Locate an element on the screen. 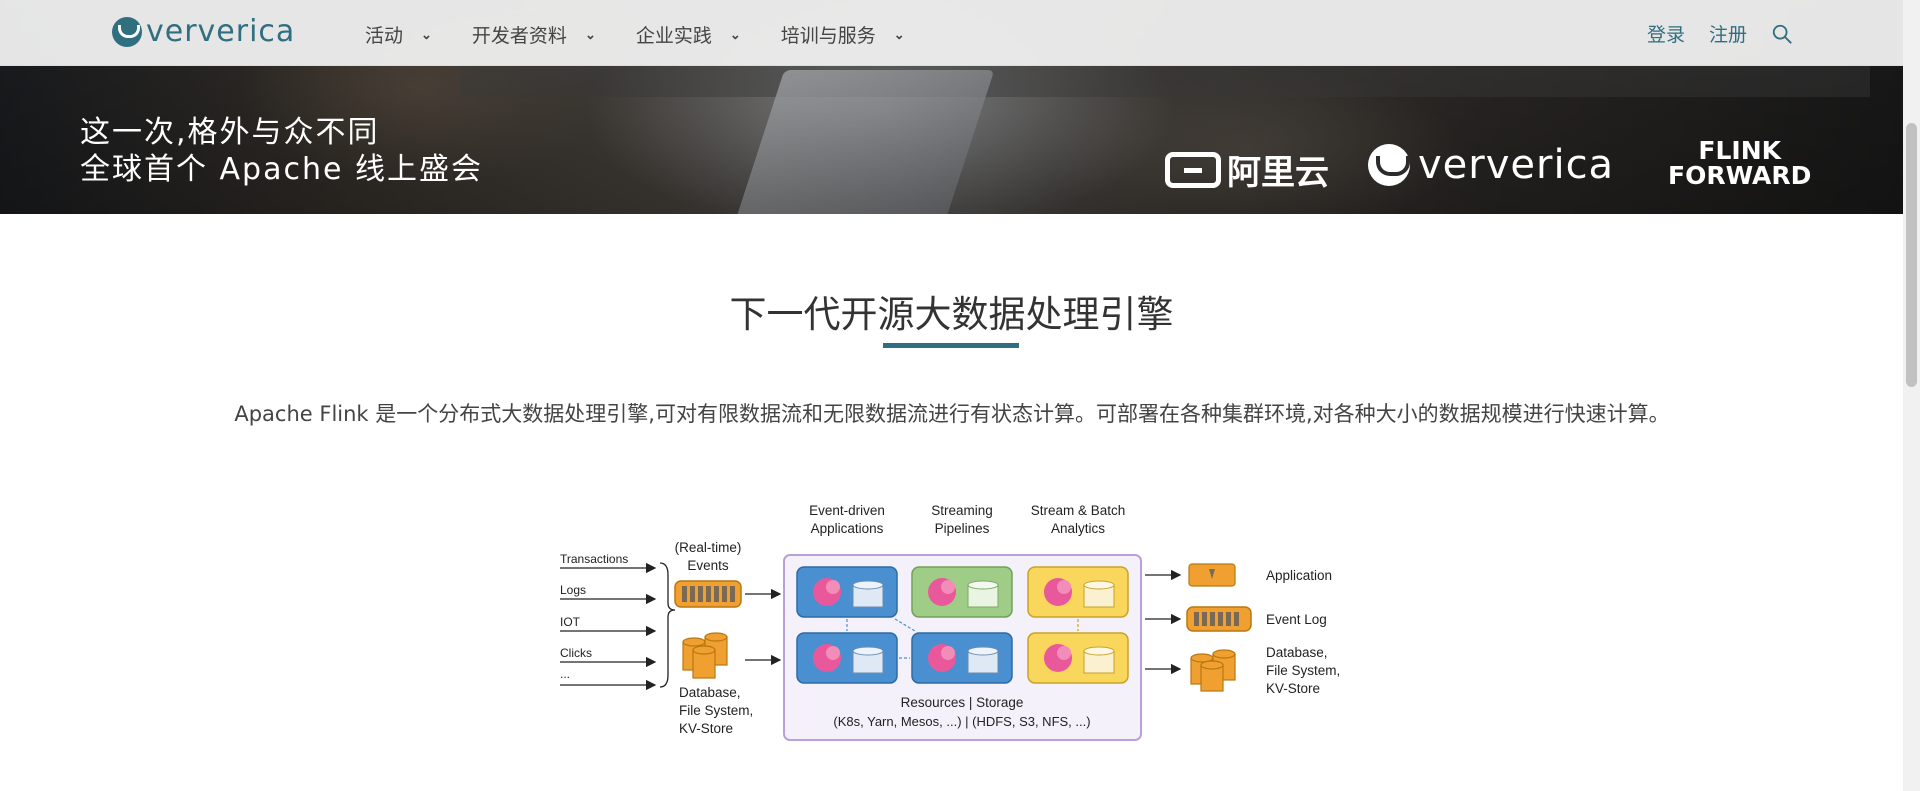  ververica-logo-icon is located at coordinates (127, 31).